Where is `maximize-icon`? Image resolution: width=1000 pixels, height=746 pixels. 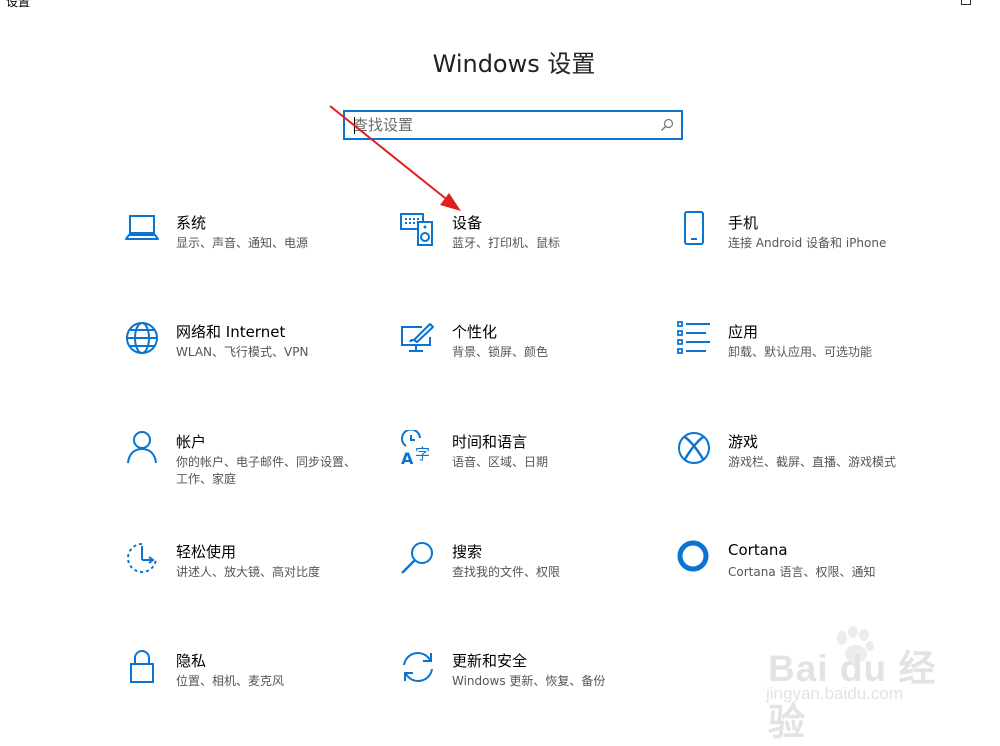
maximize-icon is located at coordinates (966, 2).